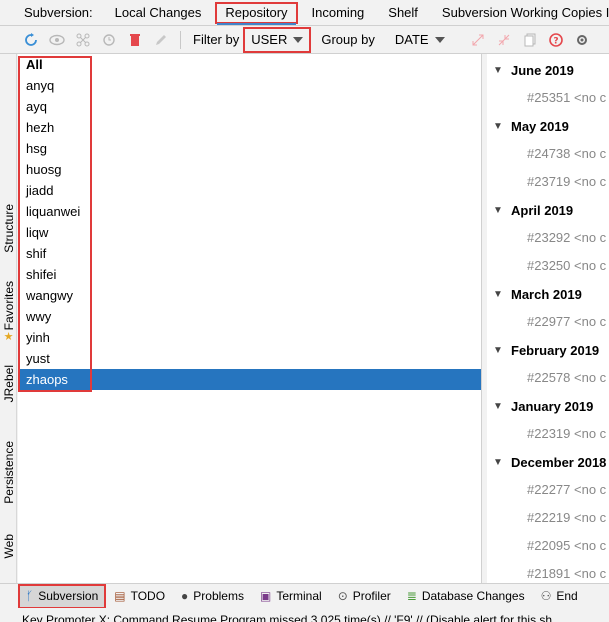 This screenshot has width=609, height=622. What do you see at coordinates (555, 350) in the screenshot?
I see `date-group-label: February 2019` at bounding box center [555, 350].